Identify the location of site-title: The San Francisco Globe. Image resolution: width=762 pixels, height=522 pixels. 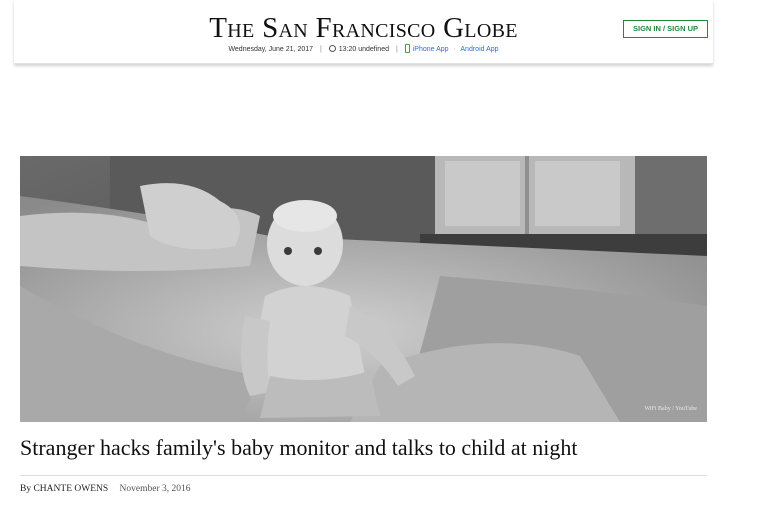
(363, 28).